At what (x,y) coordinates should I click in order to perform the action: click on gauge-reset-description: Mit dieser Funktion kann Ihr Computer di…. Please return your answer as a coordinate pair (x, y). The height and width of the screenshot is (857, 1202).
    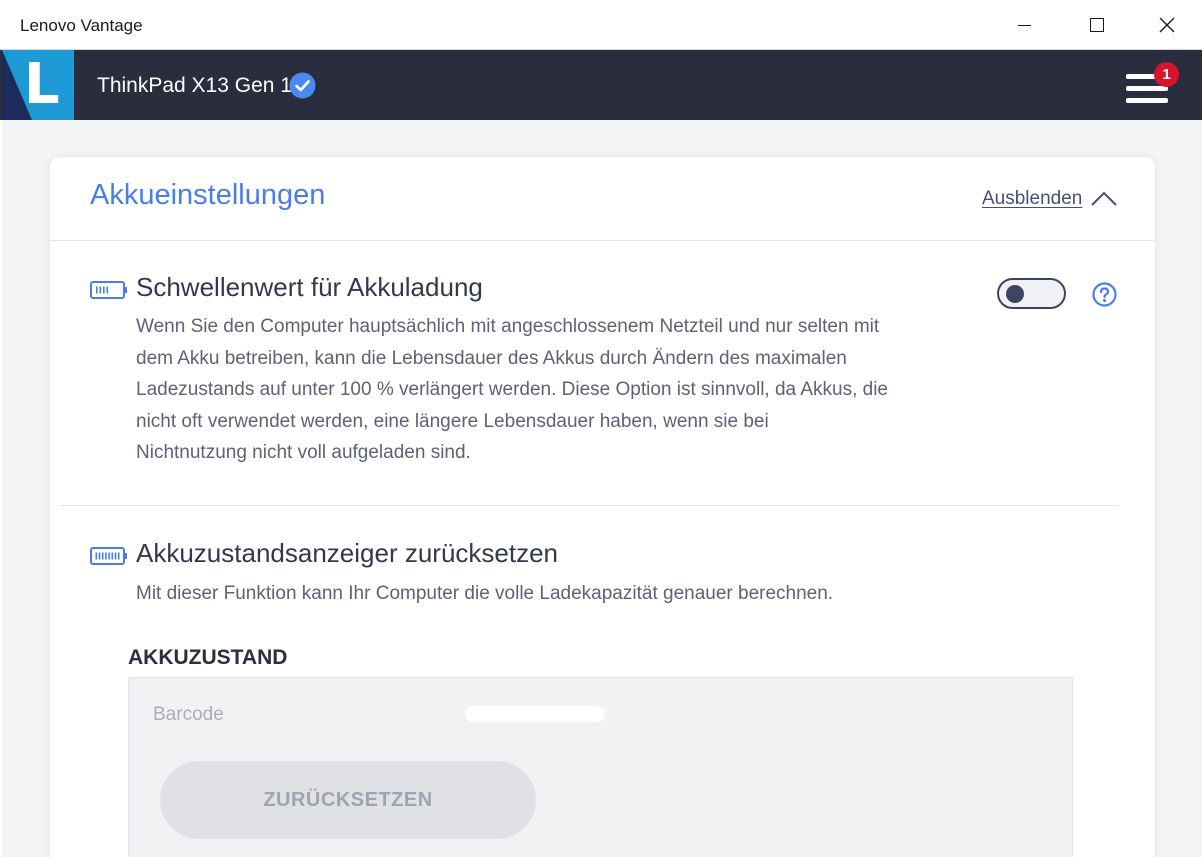
    Looking at the image, I should click on (485, 593).